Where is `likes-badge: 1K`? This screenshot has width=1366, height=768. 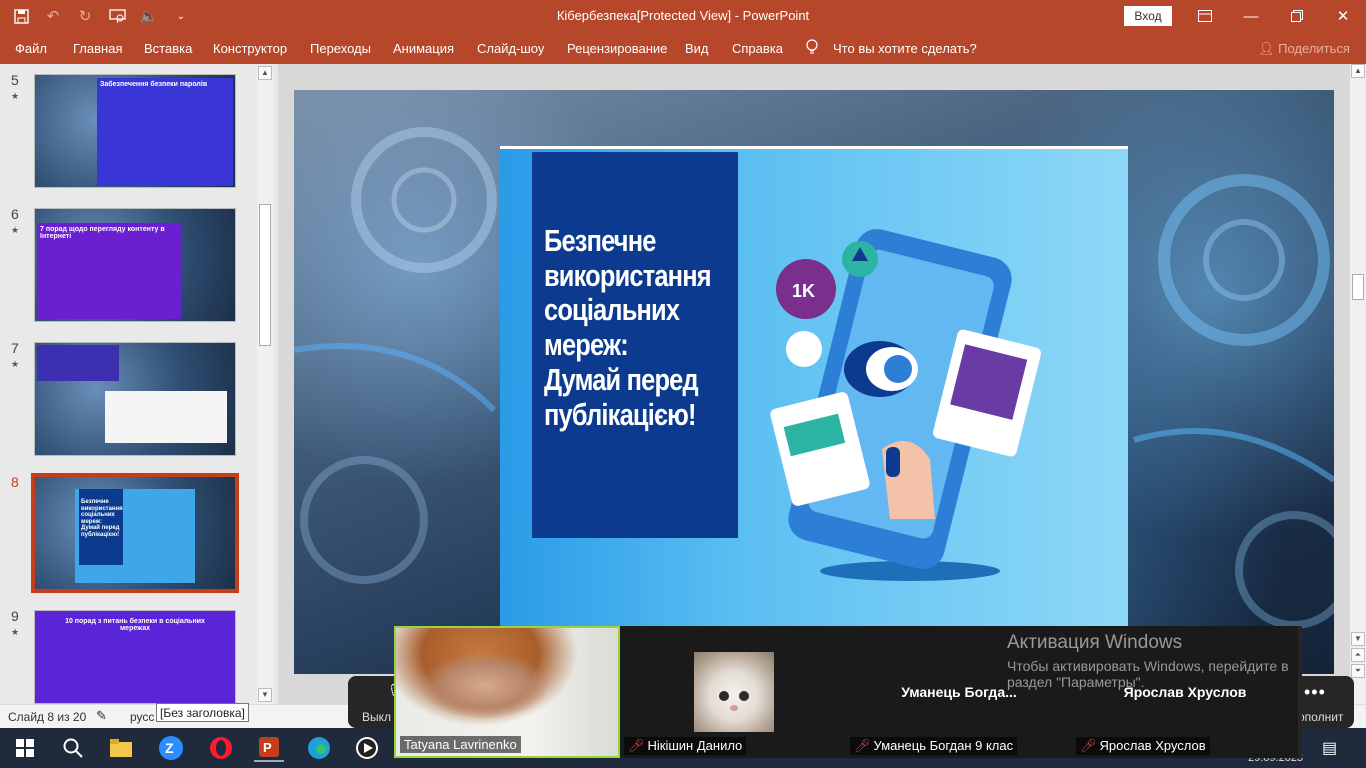
likes-badge: 1K is located at coordinates (803, 291).